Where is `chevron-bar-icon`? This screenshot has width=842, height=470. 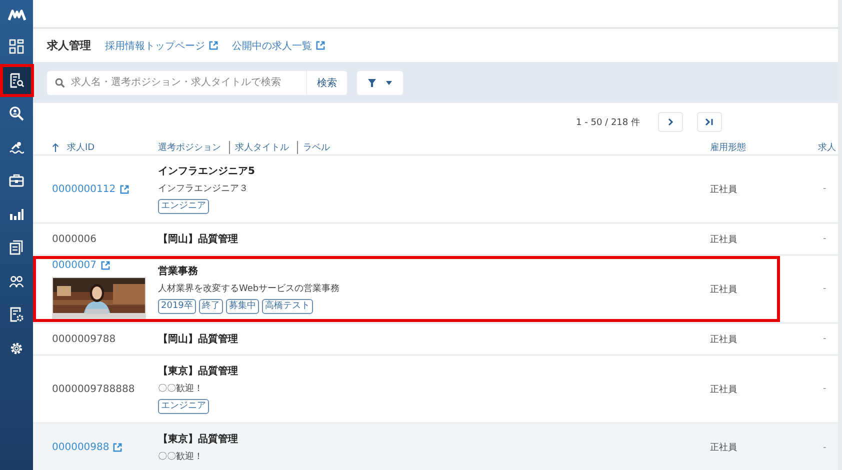 chevron-bar-icon is located at coordinates (709, 122).